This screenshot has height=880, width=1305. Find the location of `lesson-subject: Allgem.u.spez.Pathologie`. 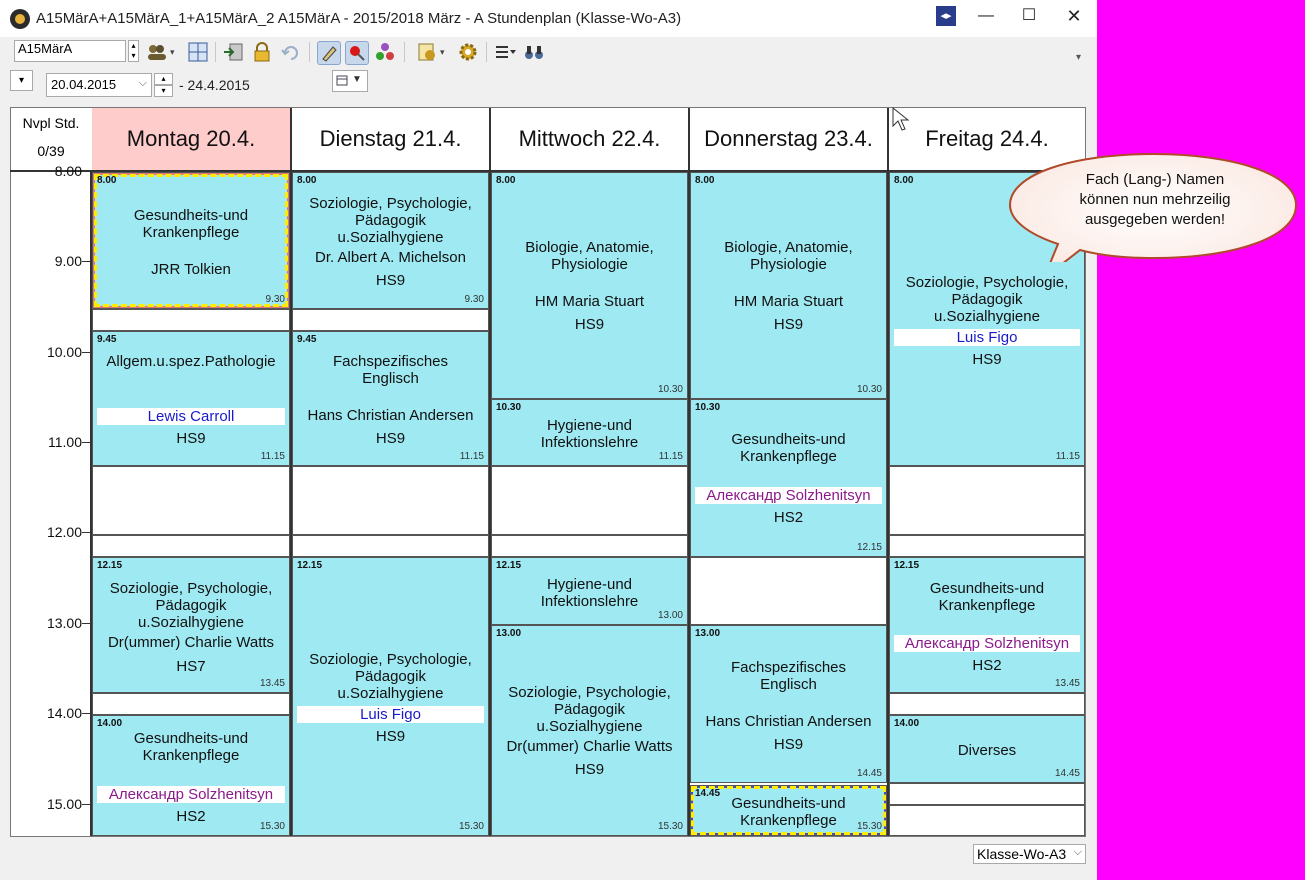

lesson-subject: Allgem.u.spez.Pathologie is located at coordinates (191, 361).